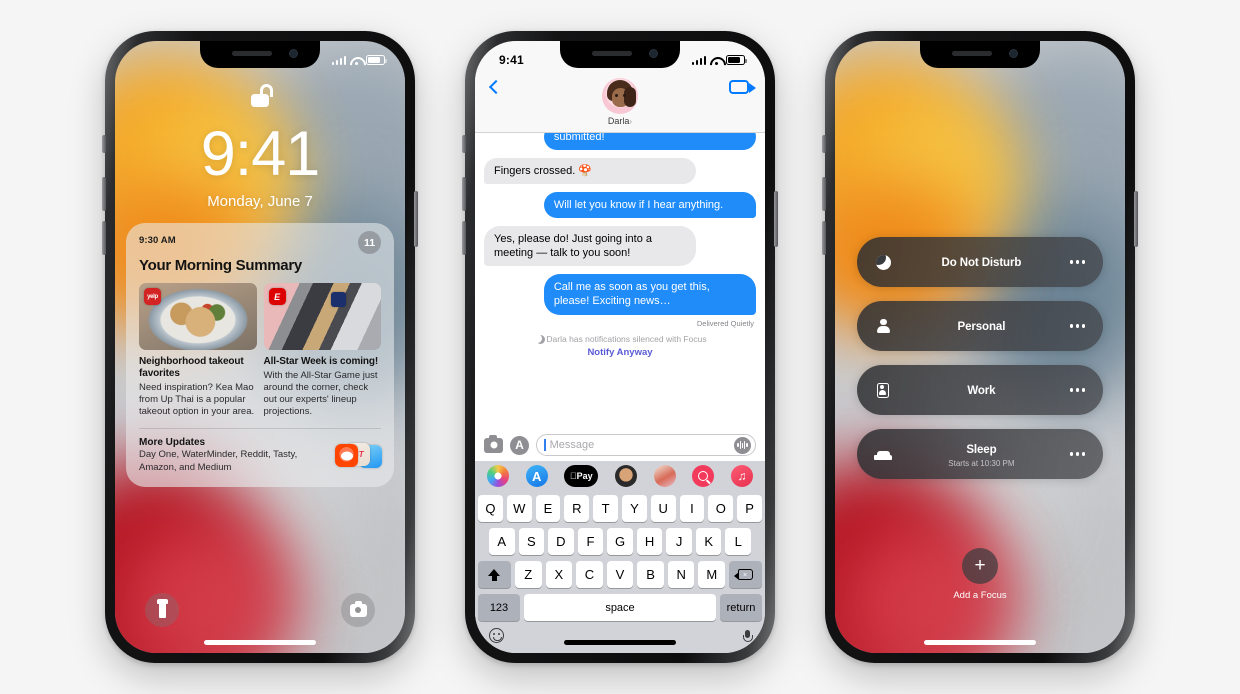  Describe the element at coordinates (649, 142) in the screenshot. I see `message-bubble: submitted!` at that location.